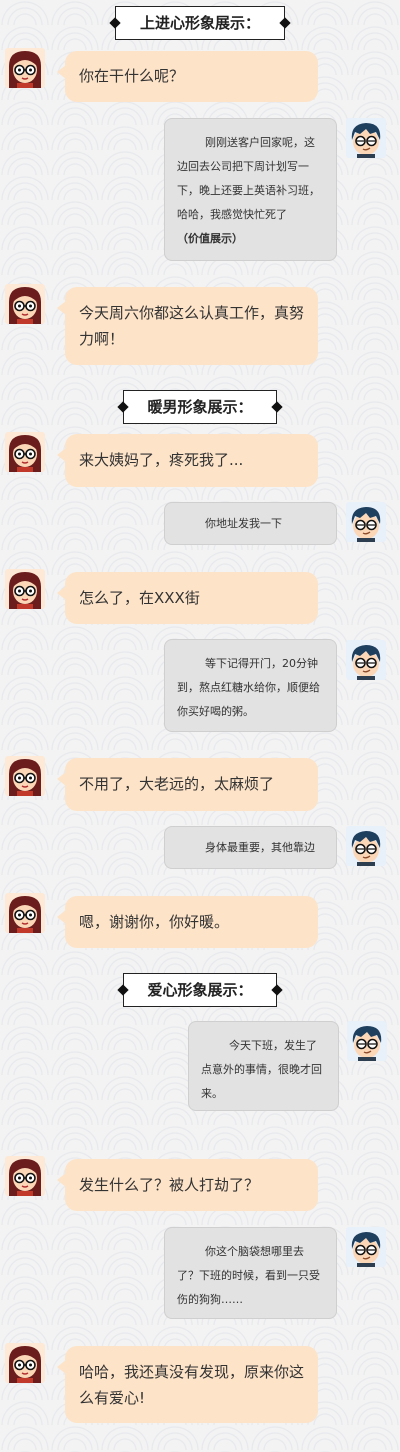  What do you see at coordinates (210, 238) in the screenshot?
I see `message-note: （价值展示）` at bounding box center [210, 238].